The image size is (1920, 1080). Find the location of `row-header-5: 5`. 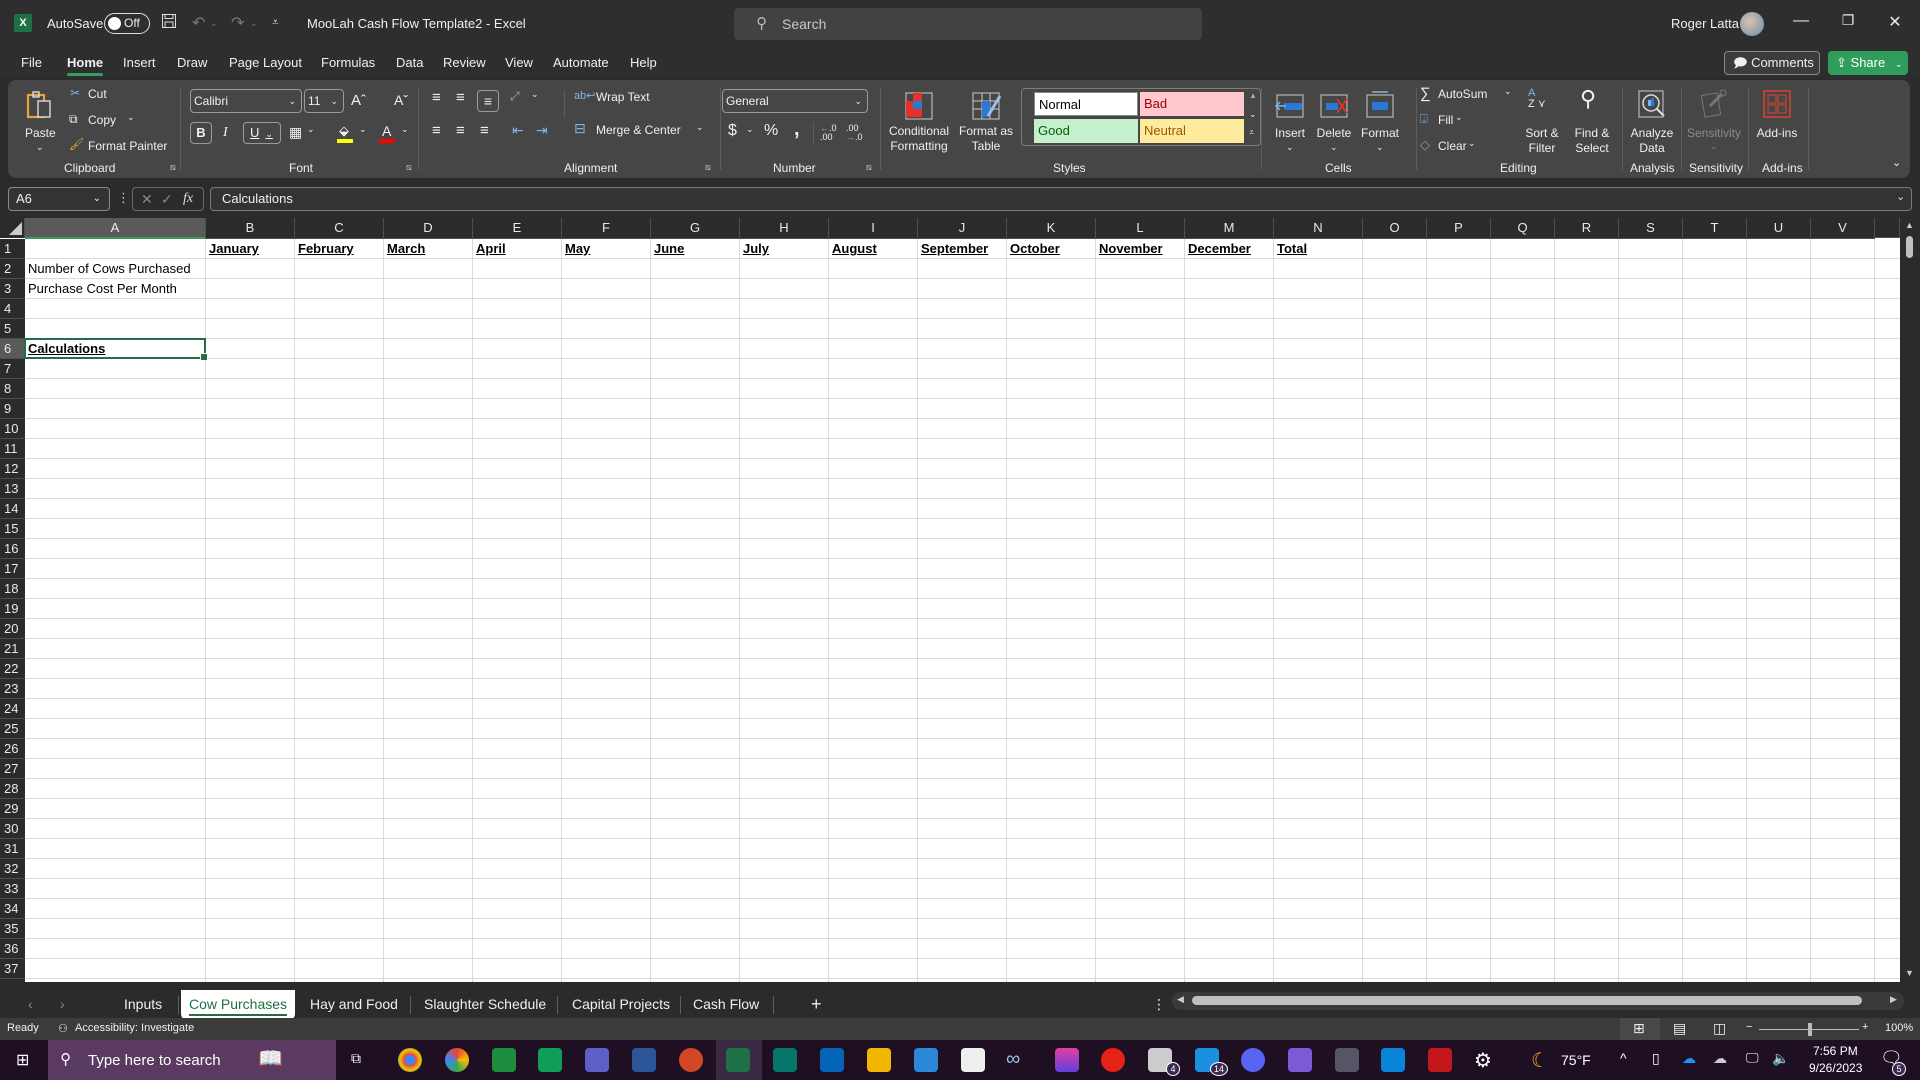

row-header-5: 5 is located at coordinates (12, 329).